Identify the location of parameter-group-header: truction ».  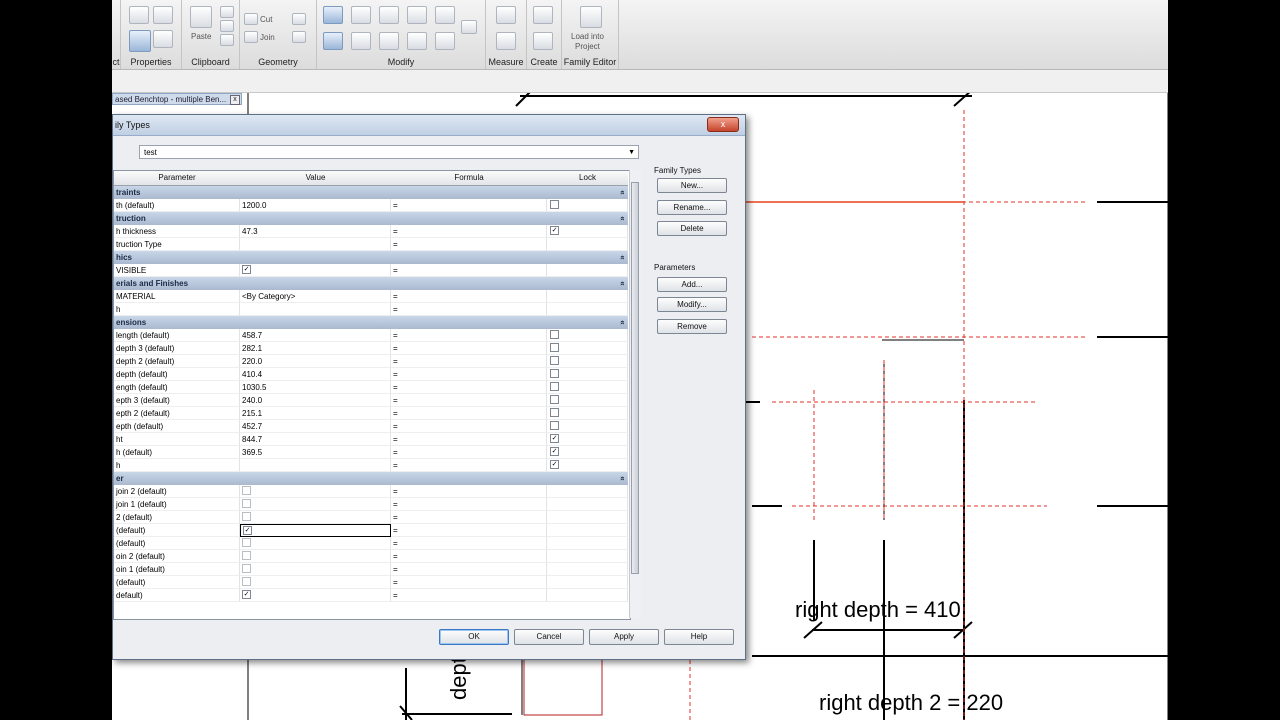
(371, 218).